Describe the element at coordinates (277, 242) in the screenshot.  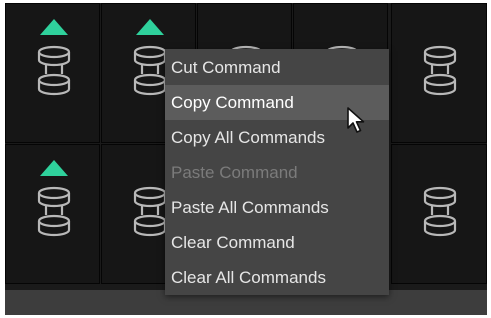
I see `menu-item-clear-command: Clear Command` at that location.